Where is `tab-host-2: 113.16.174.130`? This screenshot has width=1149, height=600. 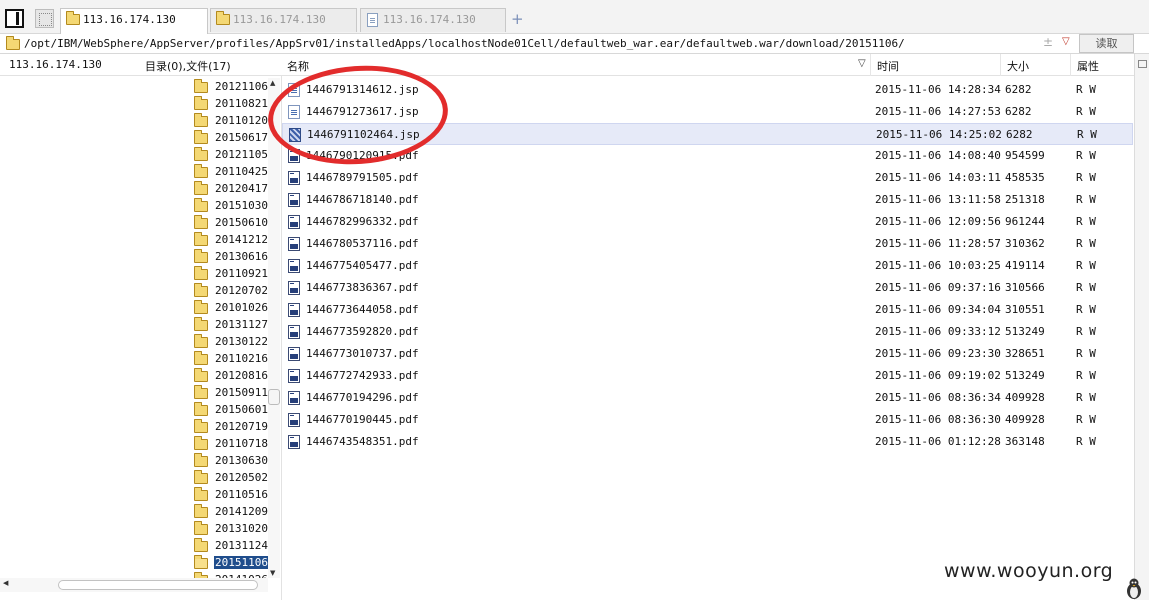 tab-host-2: 113.16.174.130 is located at coordinates (283, 20).